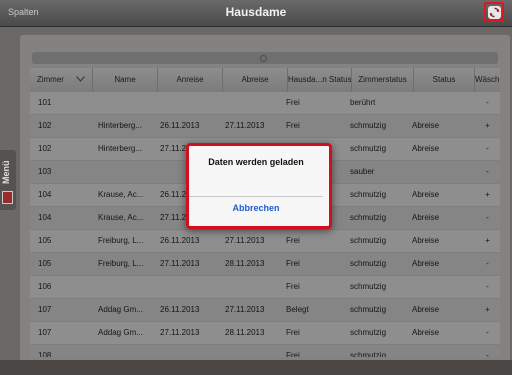  Describe the element at coordinates (256, 208) in the screenshot. I see `cancel-button: Abbrechen` at that location.